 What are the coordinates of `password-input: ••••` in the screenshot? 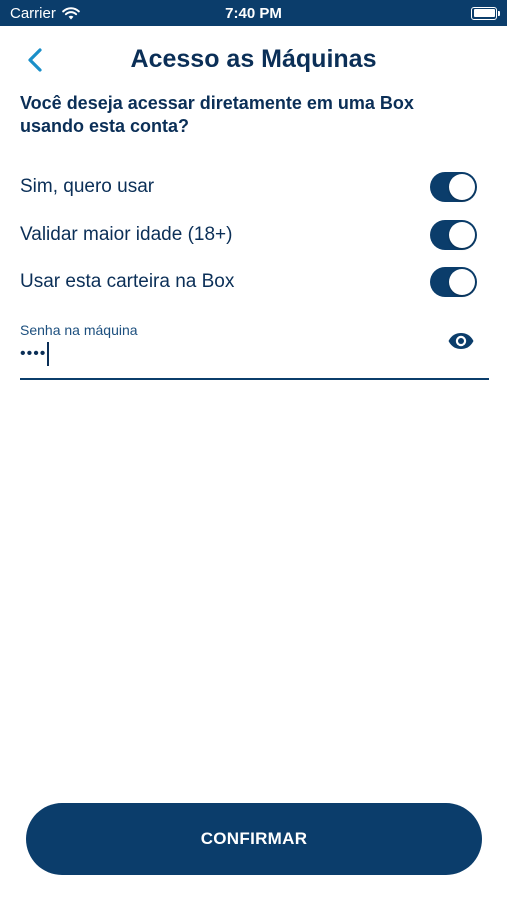 It's located at (35, 354).